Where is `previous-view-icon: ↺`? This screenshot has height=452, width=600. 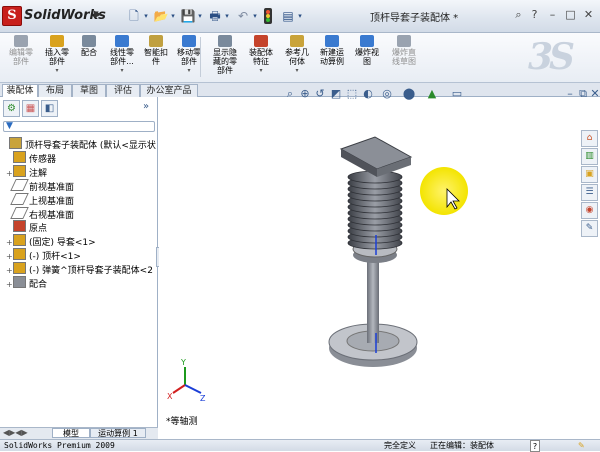 previous-view-icon: ↺ is located at coordinates (320, 94).